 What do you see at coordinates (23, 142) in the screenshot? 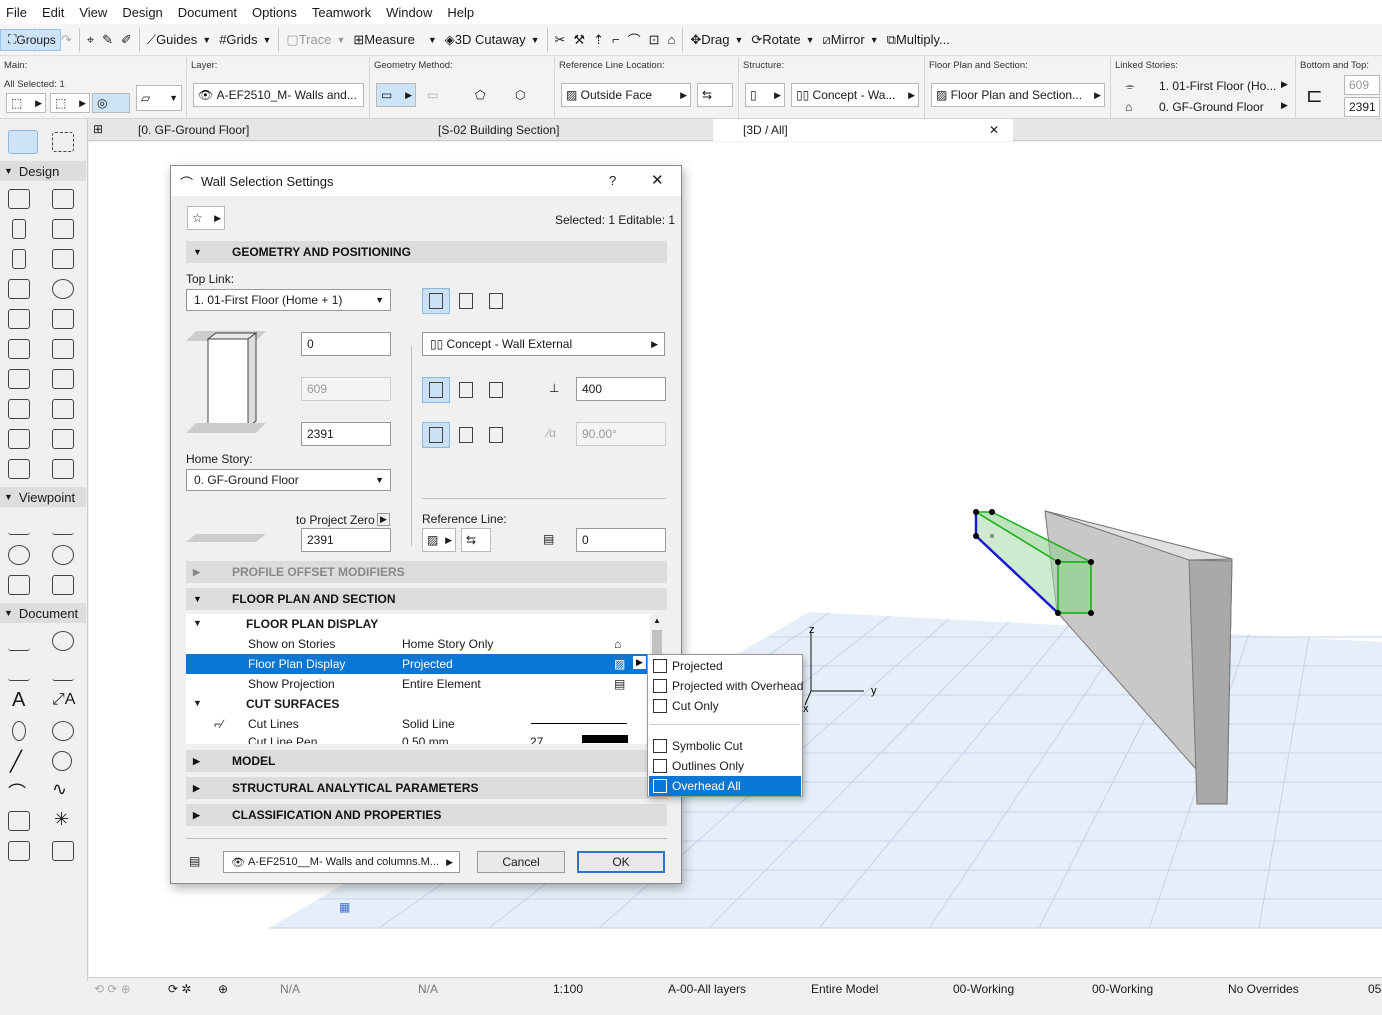
I see `arrow-tool` at bounding box center [23, 142].